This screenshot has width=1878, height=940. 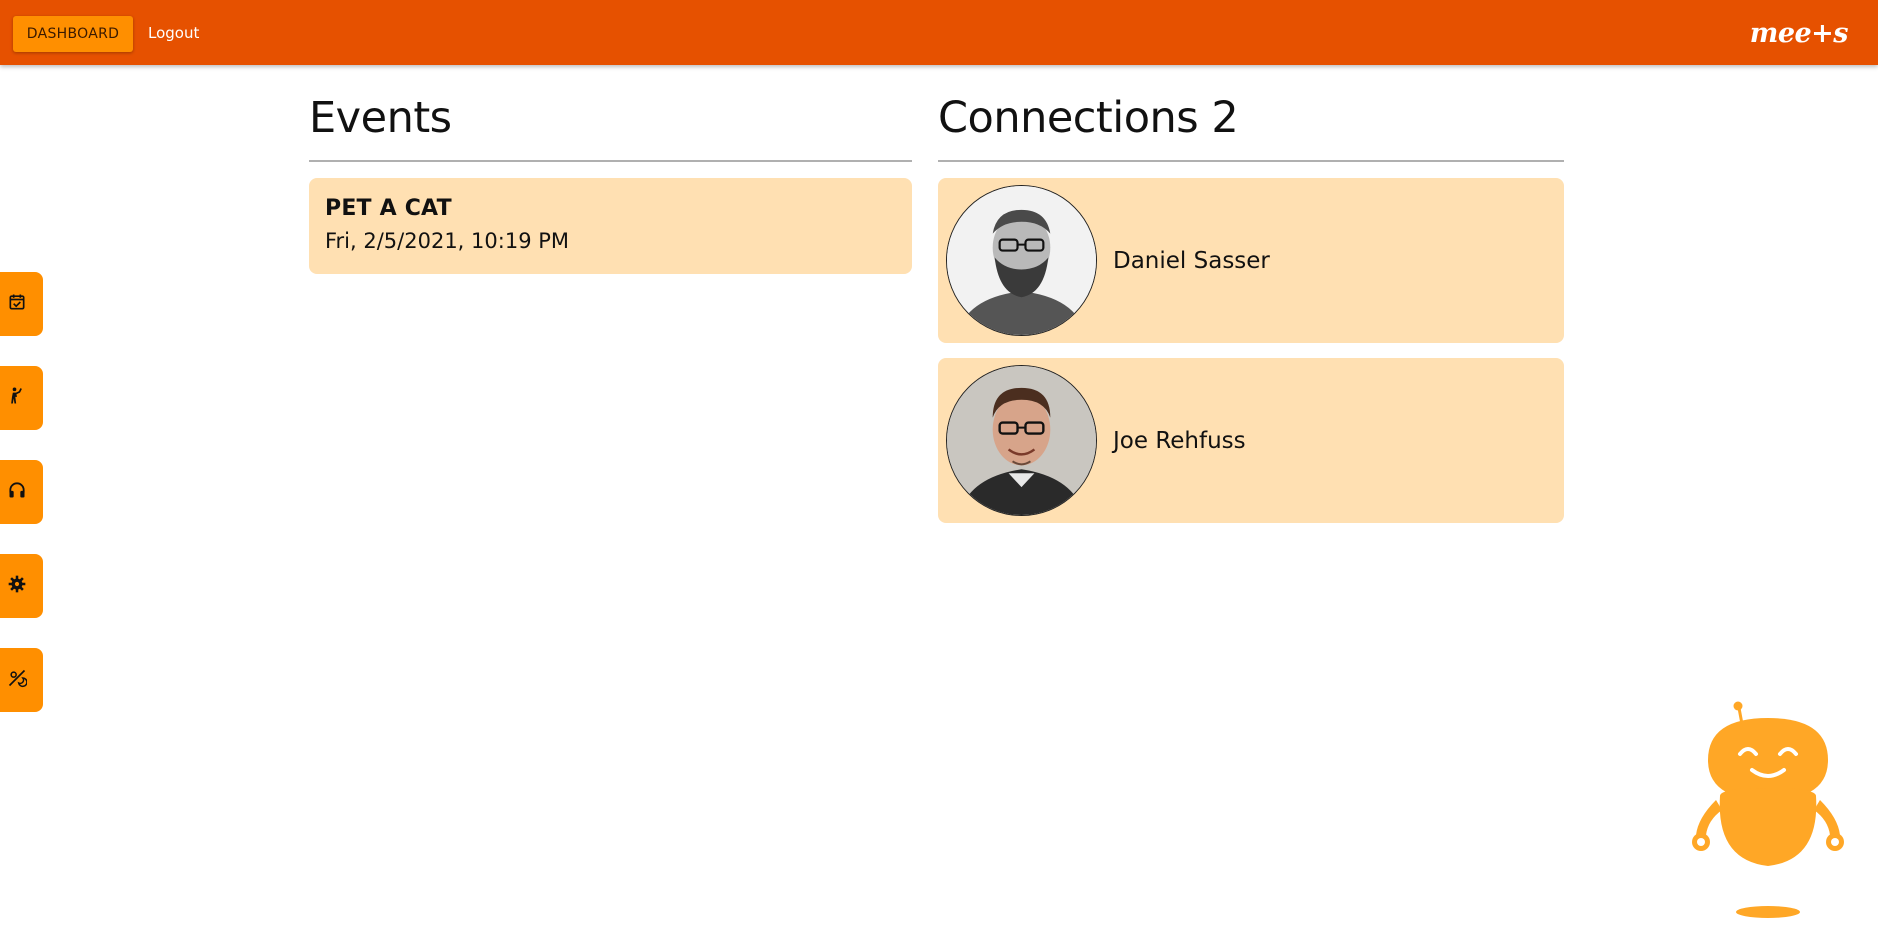 I want to click on connection-card: Joe Rehfuss, so click(x=1251, y=440).